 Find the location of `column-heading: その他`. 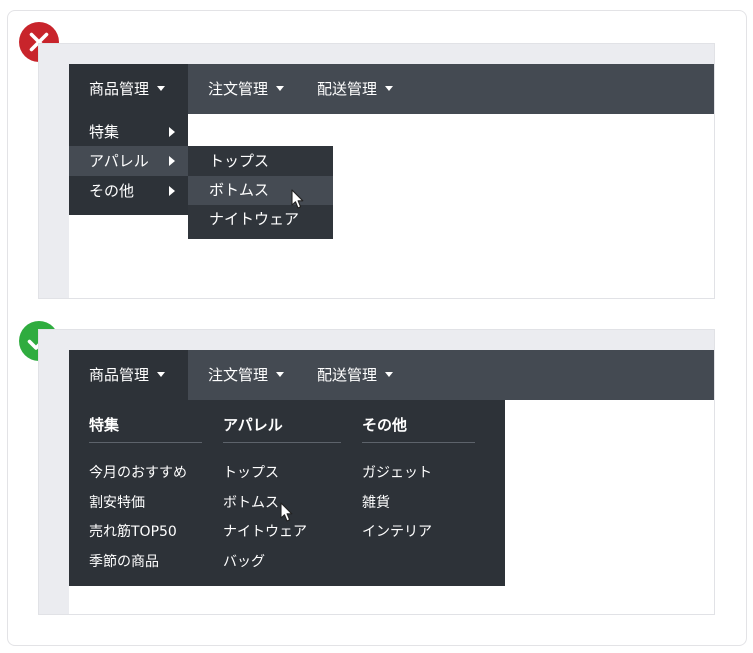

column-heading: その他 is located at coordinates (385, 425).